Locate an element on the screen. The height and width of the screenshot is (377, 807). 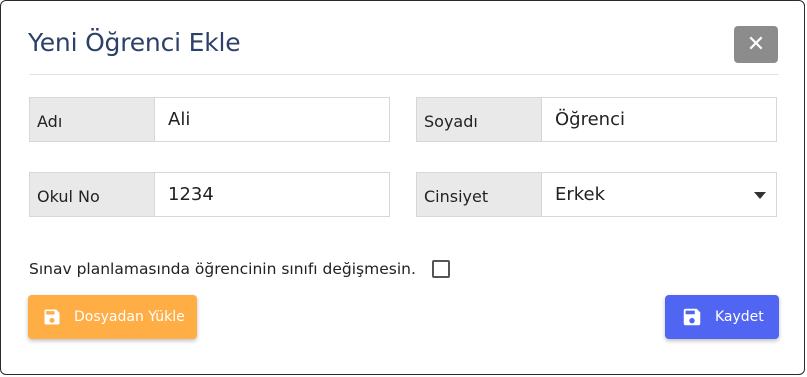
first-name-group: Adı Ali is located at coordinates (209, 119).